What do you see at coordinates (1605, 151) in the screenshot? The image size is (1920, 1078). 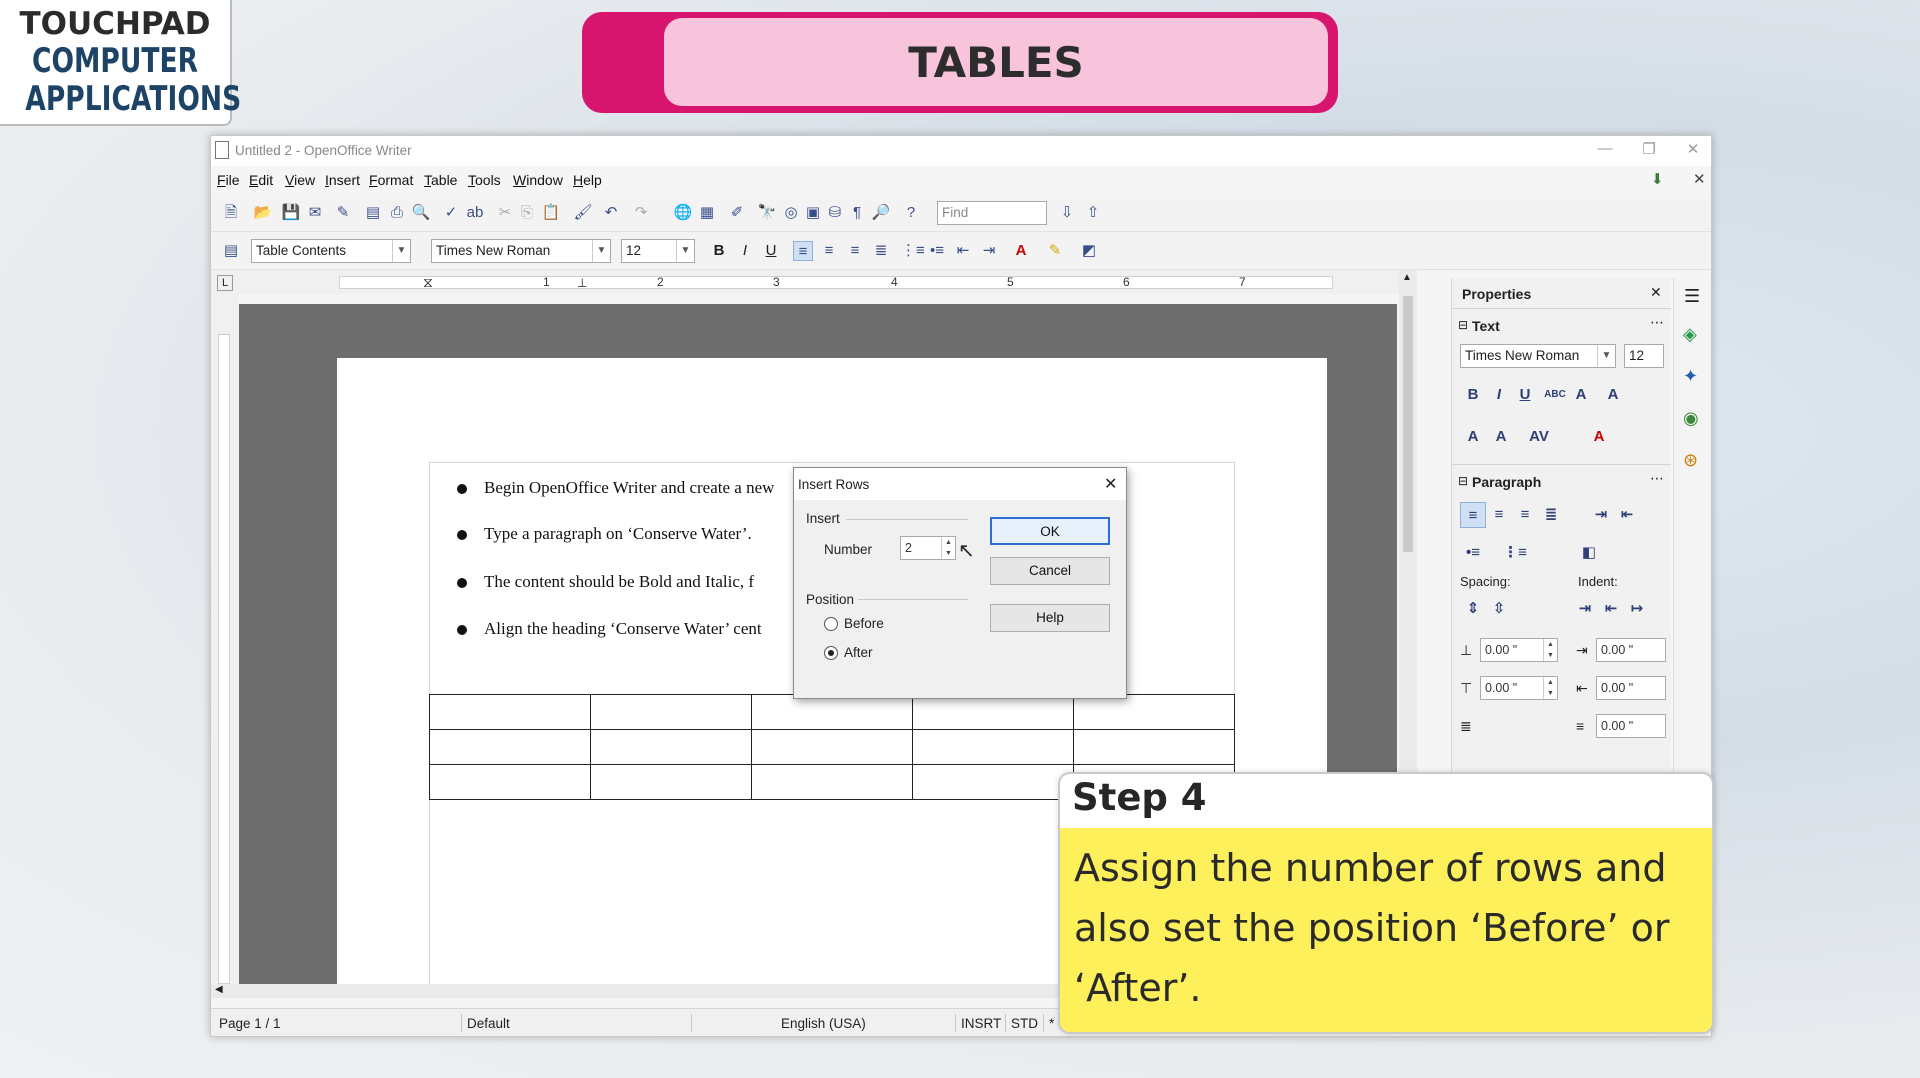 I see `minimize-icon: —` at bounding box center [1605, 151].